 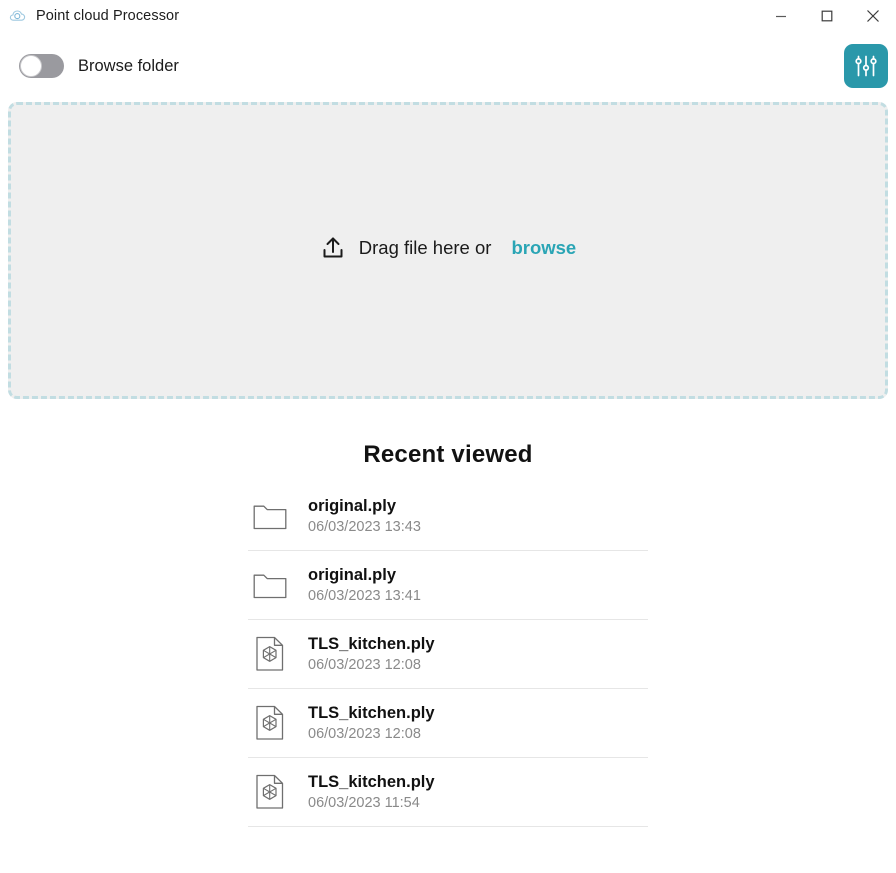 What do you see at coordinates (333, 248) in the screenshot?
I see `upload-icon` at bounding box center [333, 248].